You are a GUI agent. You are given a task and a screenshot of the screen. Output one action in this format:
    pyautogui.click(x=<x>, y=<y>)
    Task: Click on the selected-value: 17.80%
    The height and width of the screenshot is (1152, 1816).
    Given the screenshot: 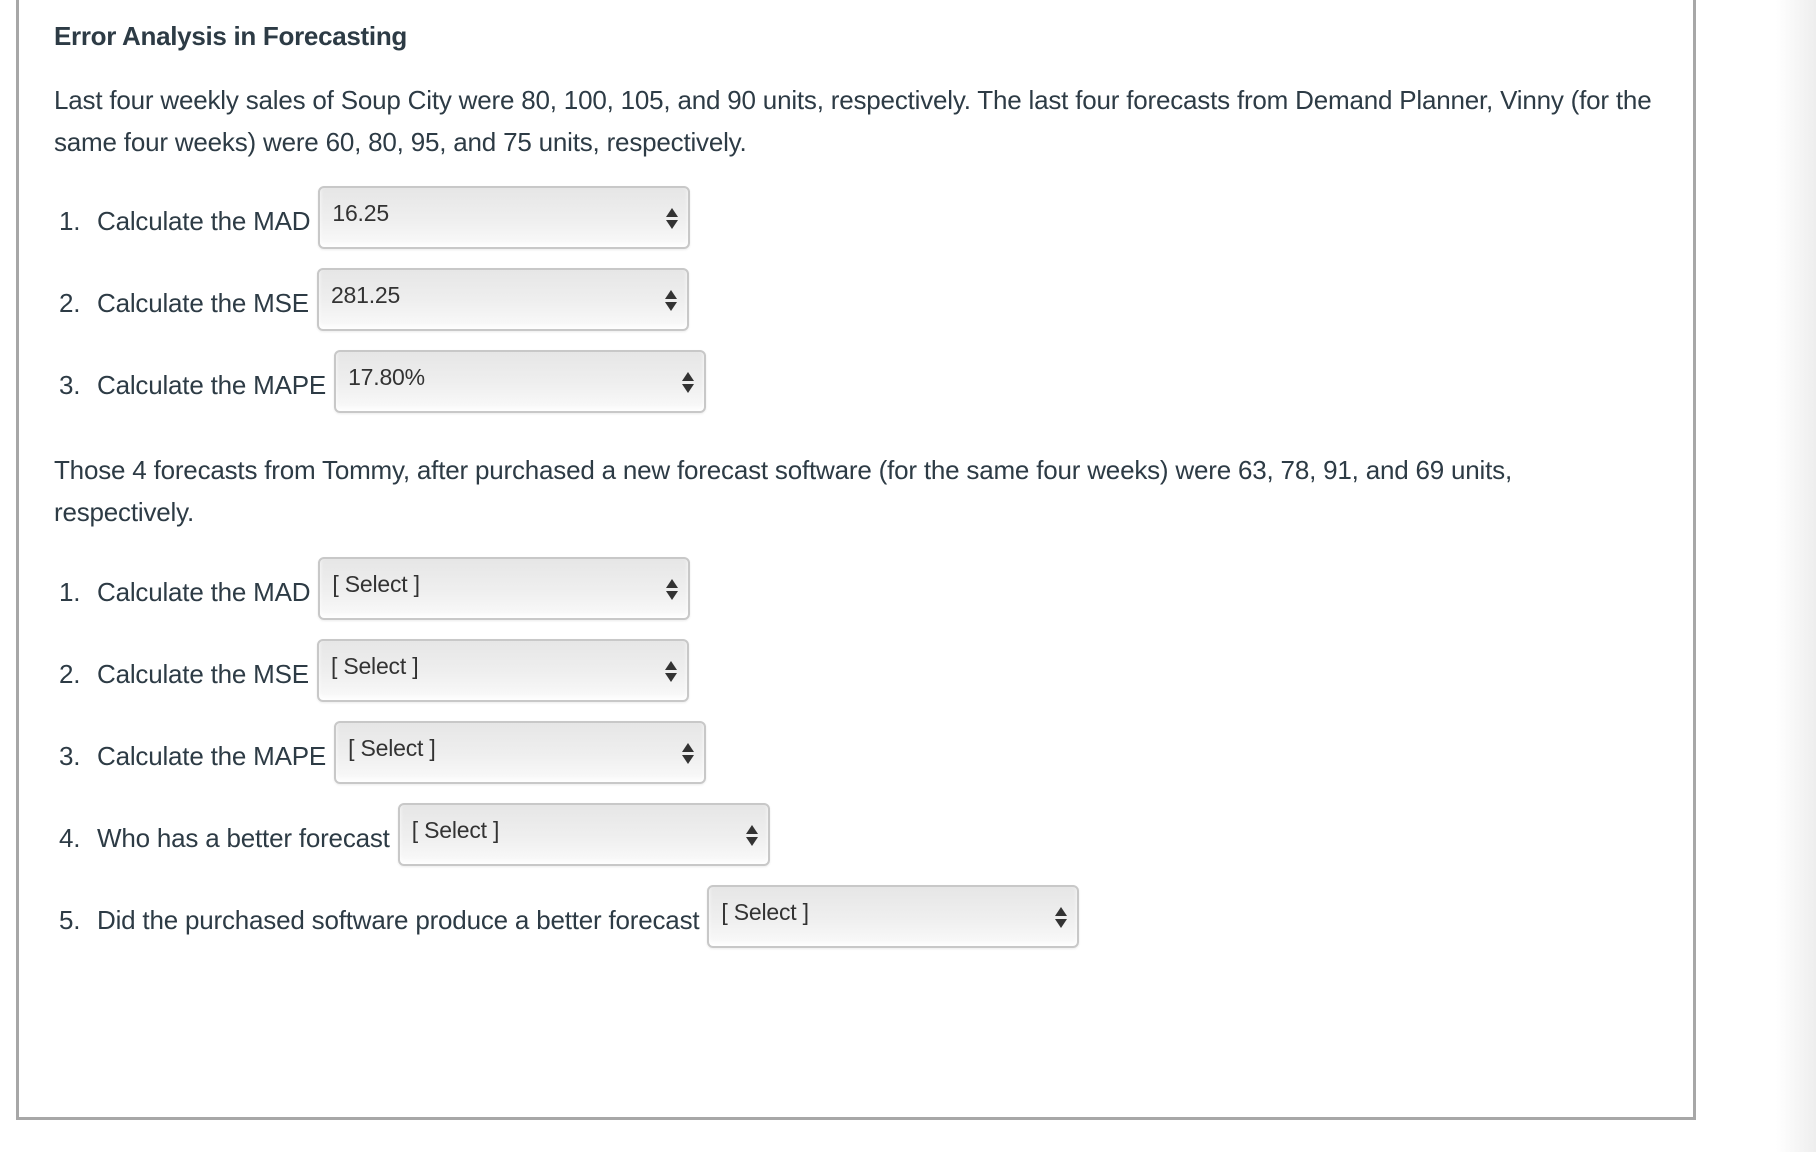 What is the action you would take?
    pyautogui.click(x=386, y=376)
    